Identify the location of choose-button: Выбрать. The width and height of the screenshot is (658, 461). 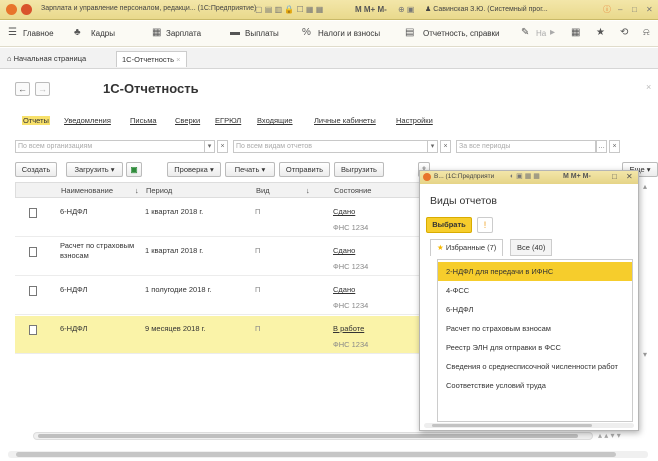
(449, 225).